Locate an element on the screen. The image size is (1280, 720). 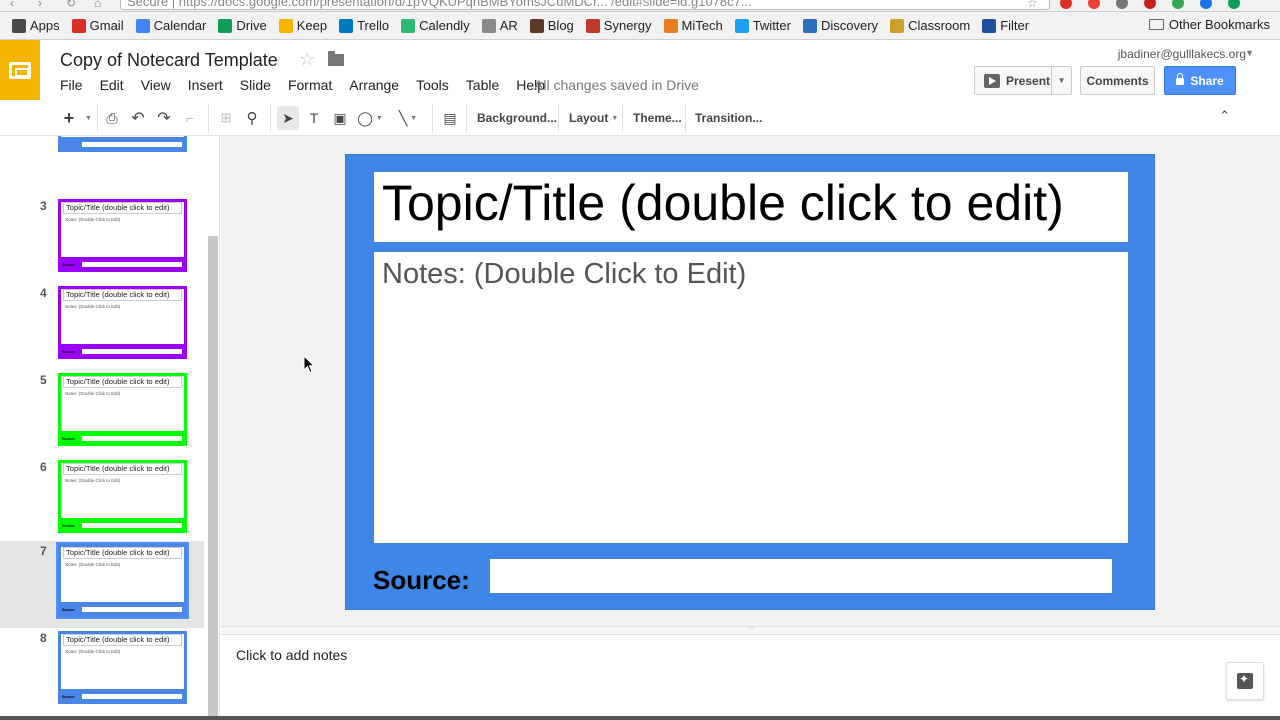
menu-arrange: Arrange is located at coordinates (374, 85).